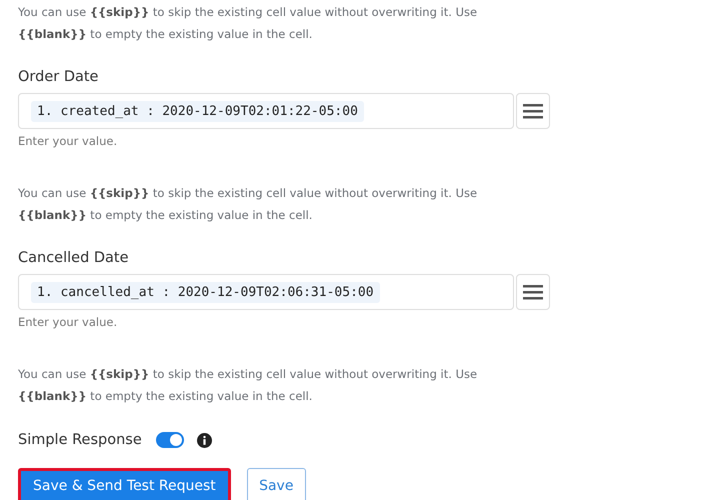  I want to click on input-field: 1. cancelled_at : 2020-12-09T02:06:31-05:00, so click(266, 292).